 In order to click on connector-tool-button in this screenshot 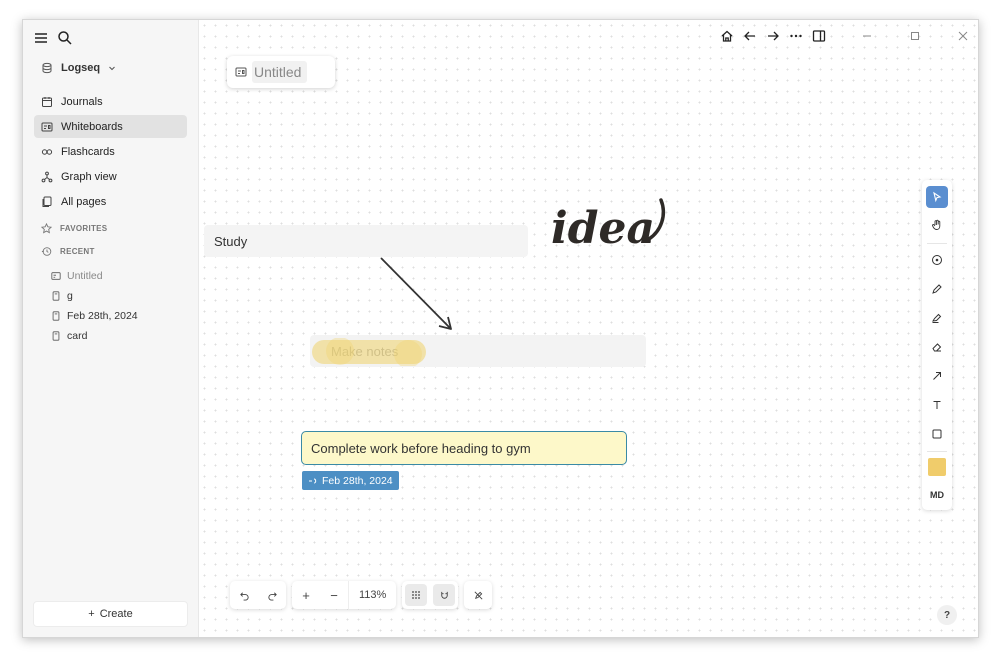, I will do `click(937, 376)`.